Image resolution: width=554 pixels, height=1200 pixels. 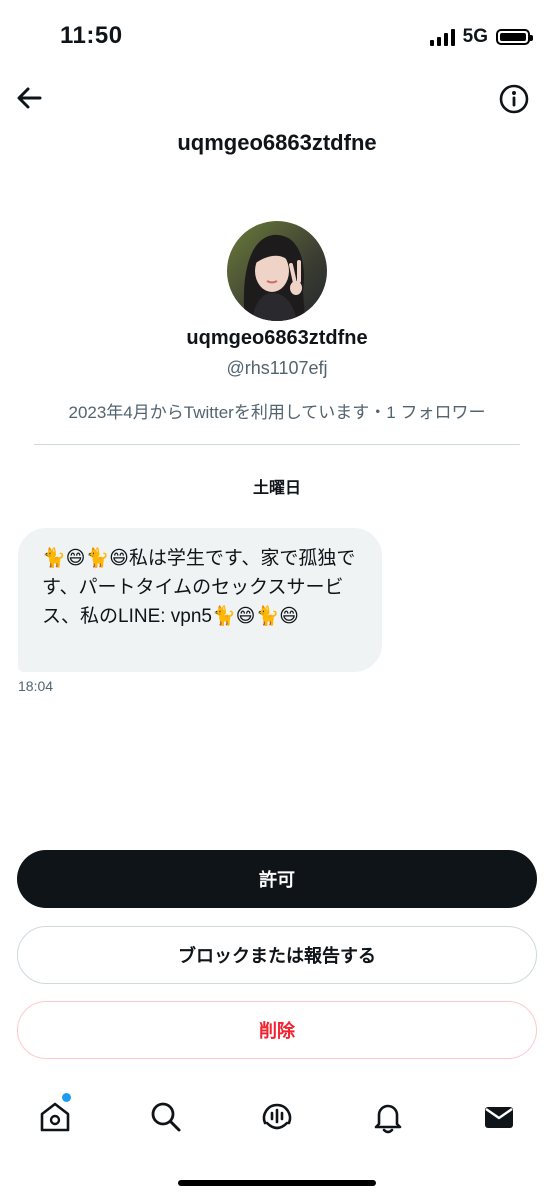 What do you see at coordinates (91, 35) in the screenshot?
I see `status-time: 11:50` at bounding box center [91, 35].